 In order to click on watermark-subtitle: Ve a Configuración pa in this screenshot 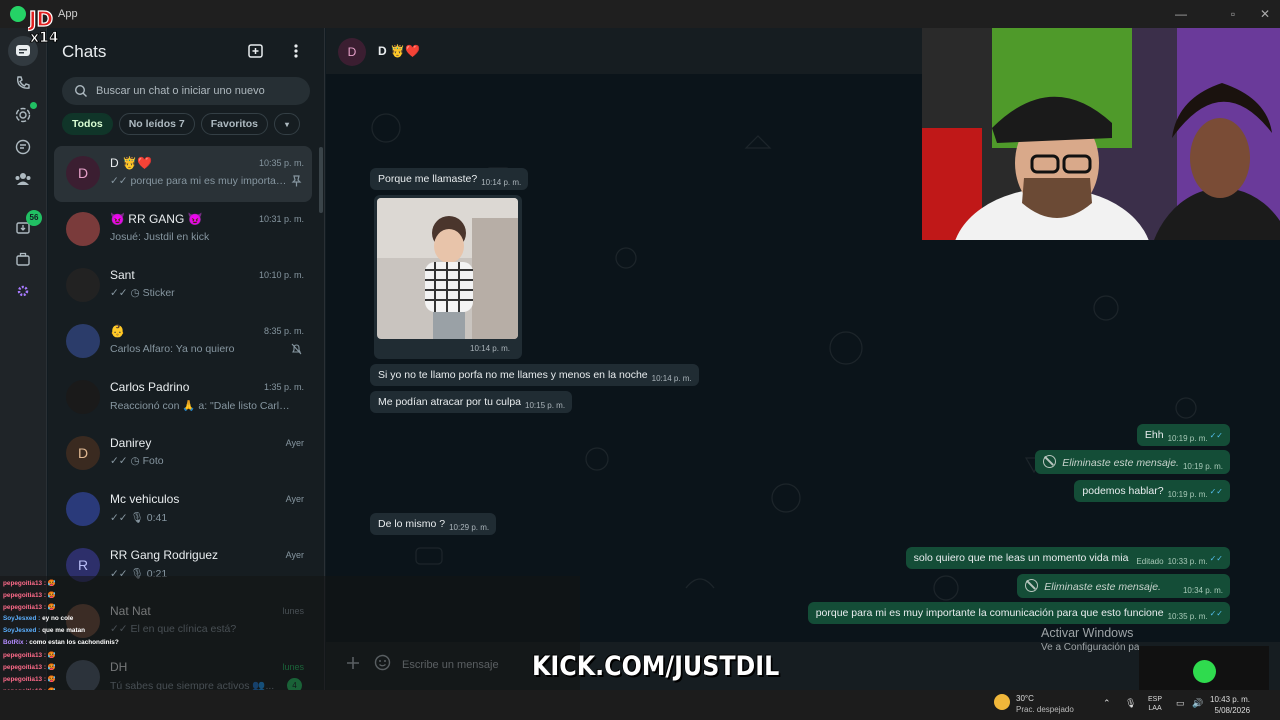, I will do `click(1090, 647)`.